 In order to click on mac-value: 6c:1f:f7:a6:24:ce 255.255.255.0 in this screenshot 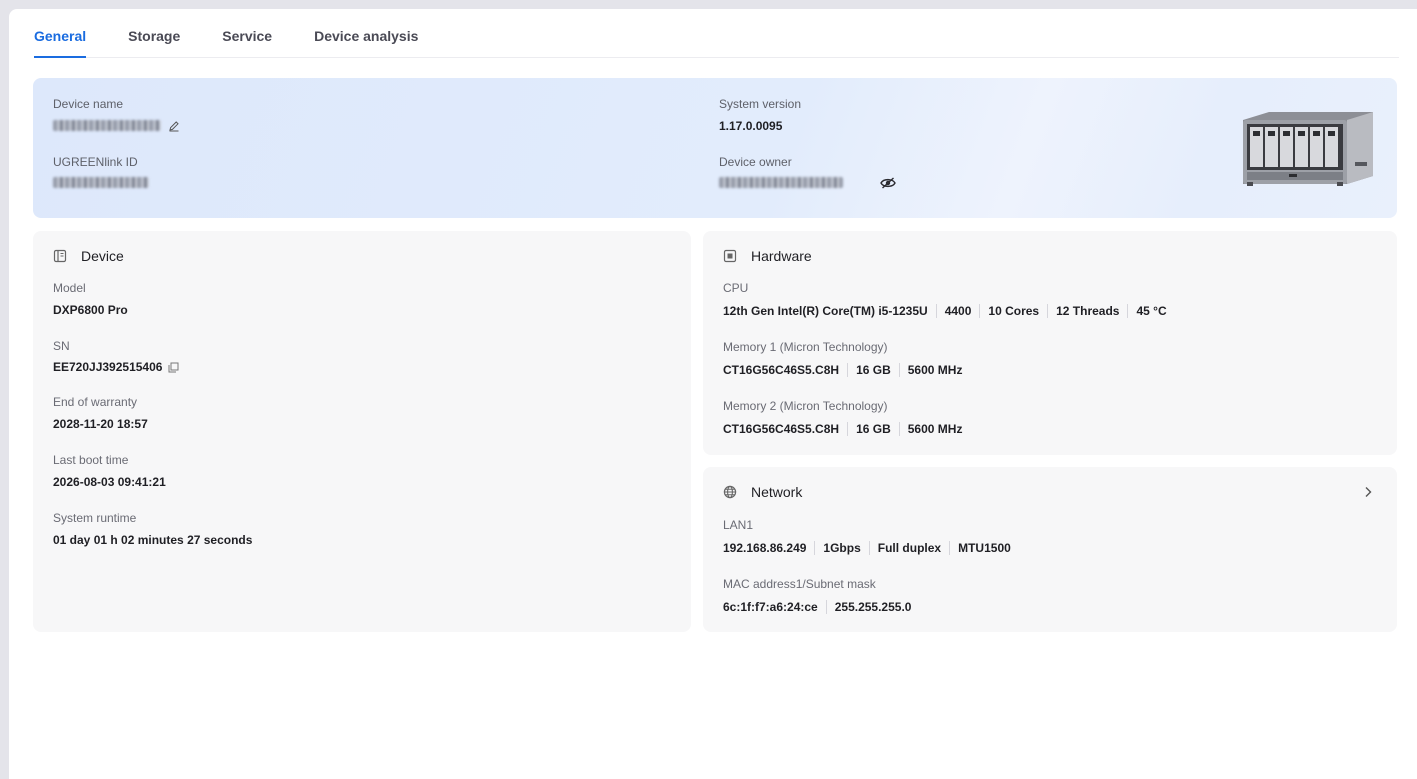, I will do `click(817, 607)`.